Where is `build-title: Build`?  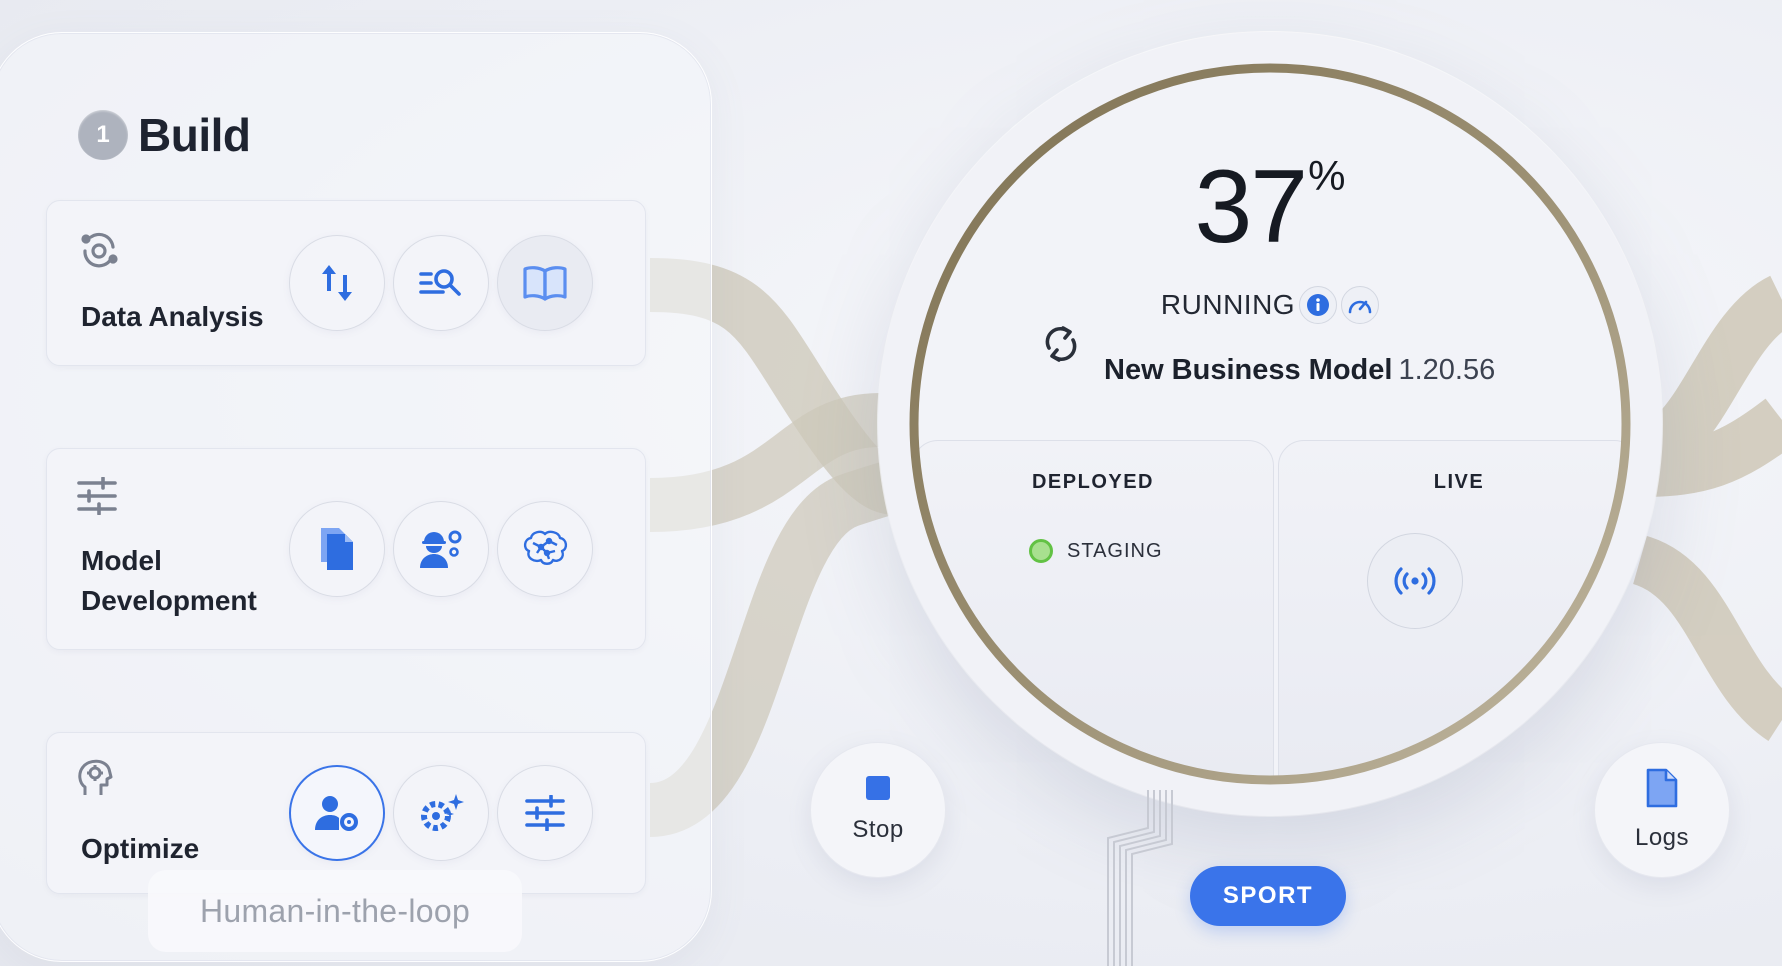 build-title: Build is located at coordinates (194, 135).